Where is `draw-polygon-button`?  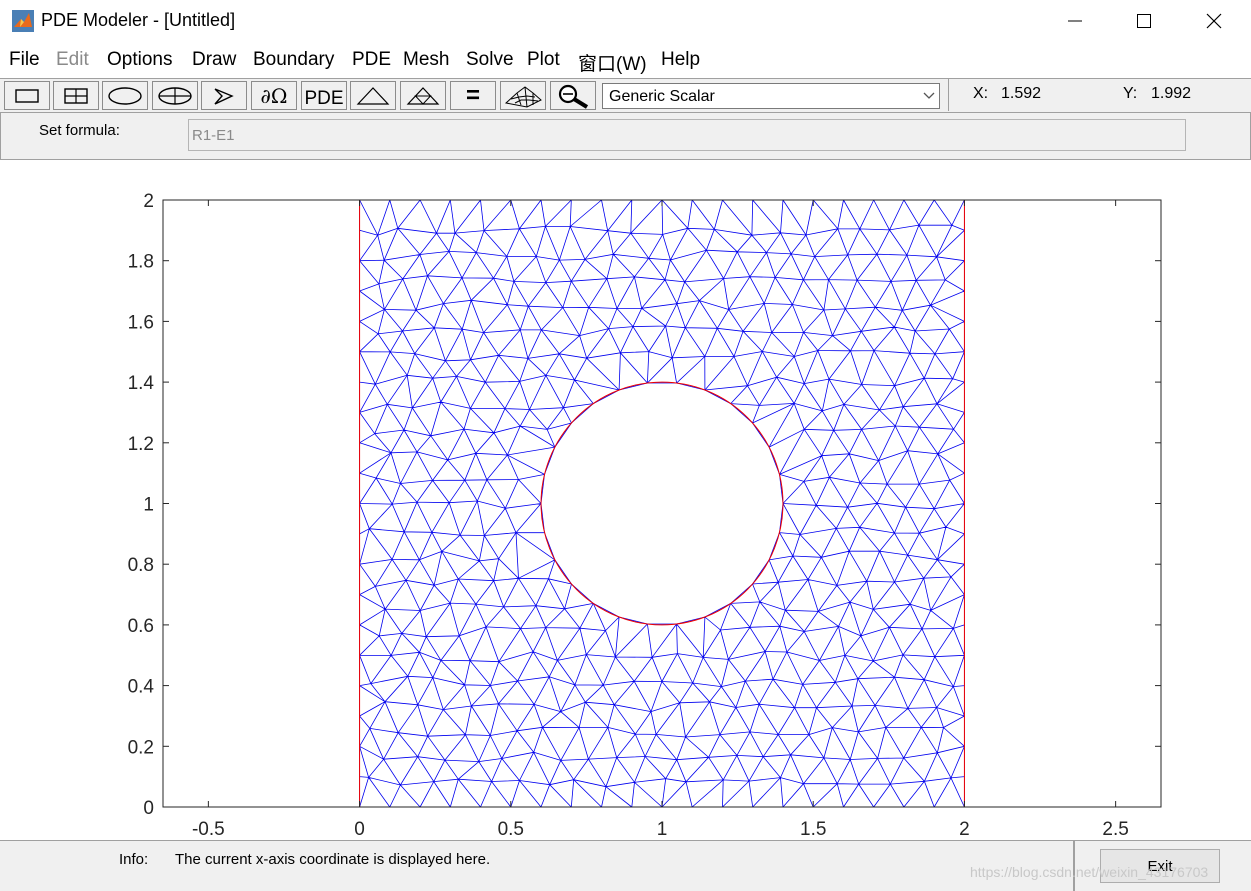
draw-polygon-button is located at coordinates (224, 95).